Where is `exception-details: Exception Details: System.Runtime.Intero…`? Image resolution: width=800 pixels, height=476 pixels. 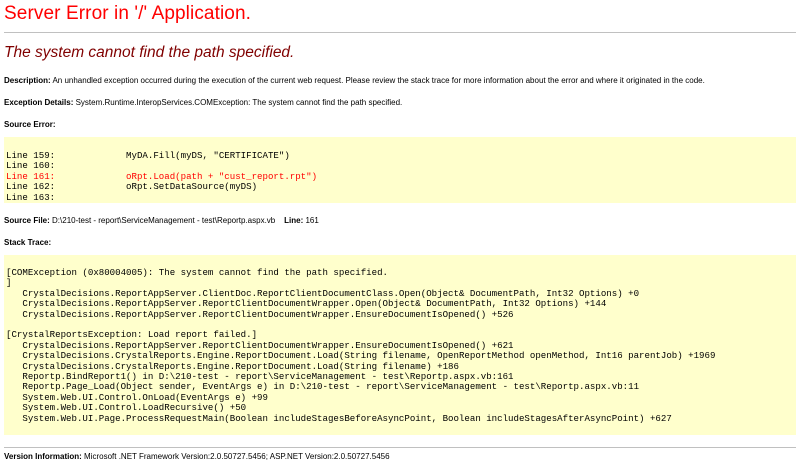 exception-details: Exception Details: System.Runtime.Intero… is located at coordinates (203, 102).